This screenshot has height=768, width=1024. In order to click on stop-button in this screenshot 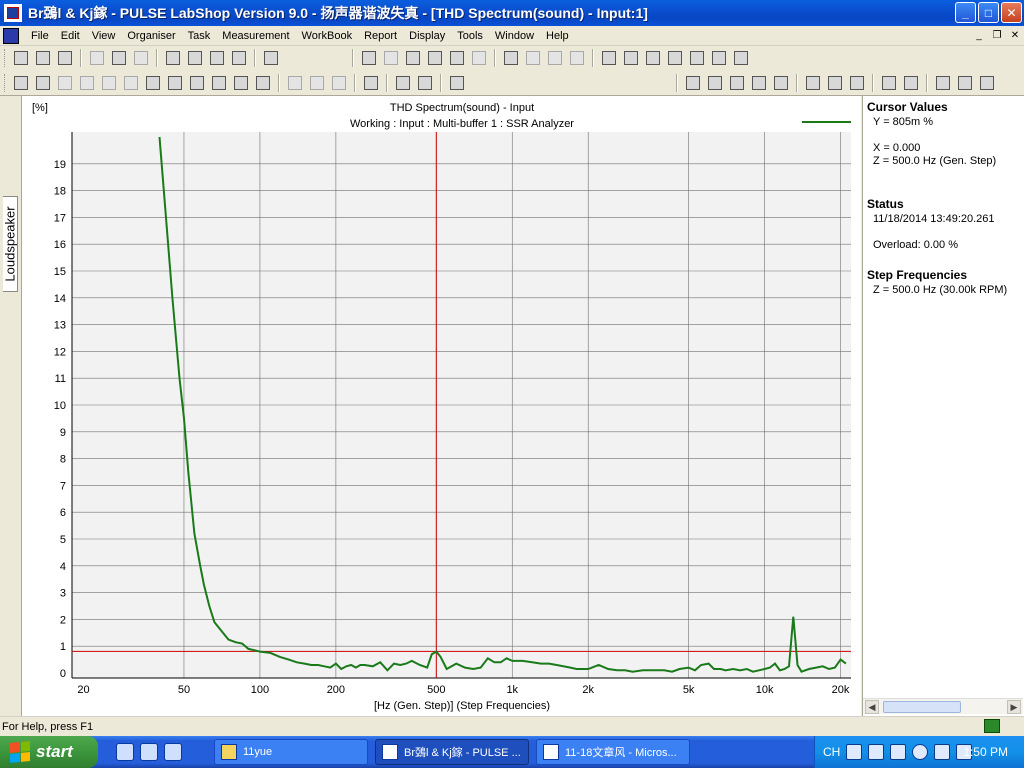, I will do `click(131, 83)`.